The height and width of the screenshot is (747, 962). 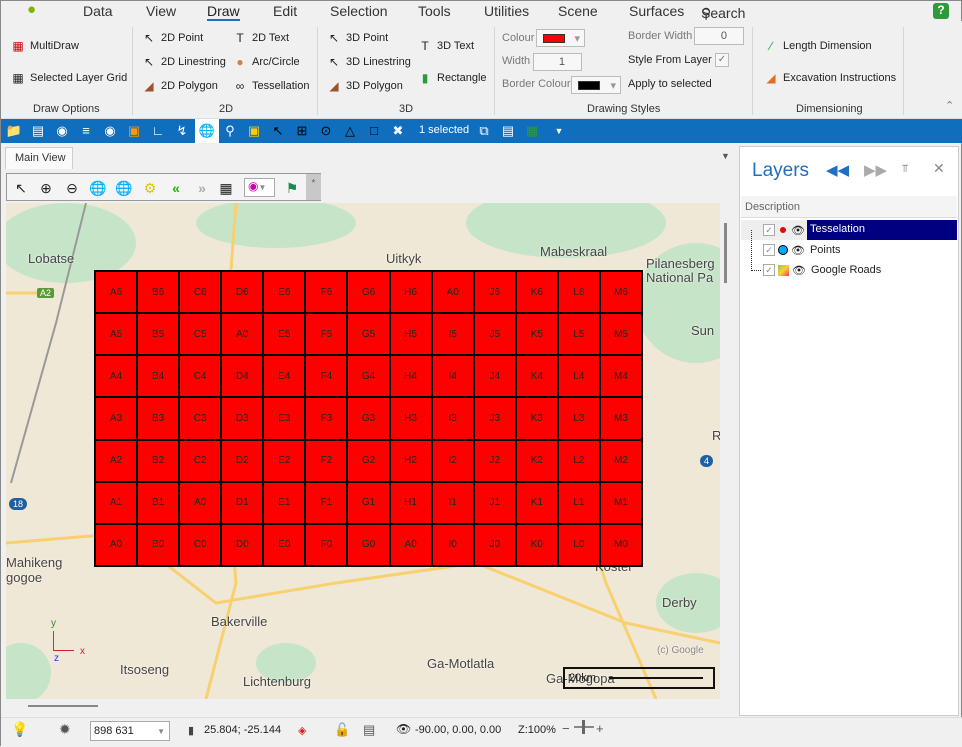 What do you see at coordinates (452, 334) in the screenshot?
I see `grid-cell: I5` at bounding box center [452, 334].